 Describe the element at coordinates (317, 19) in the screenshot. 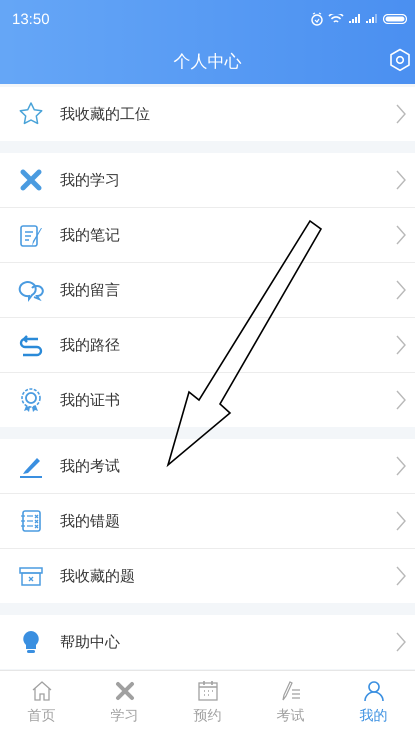

I see `alarm-icon` at that location.